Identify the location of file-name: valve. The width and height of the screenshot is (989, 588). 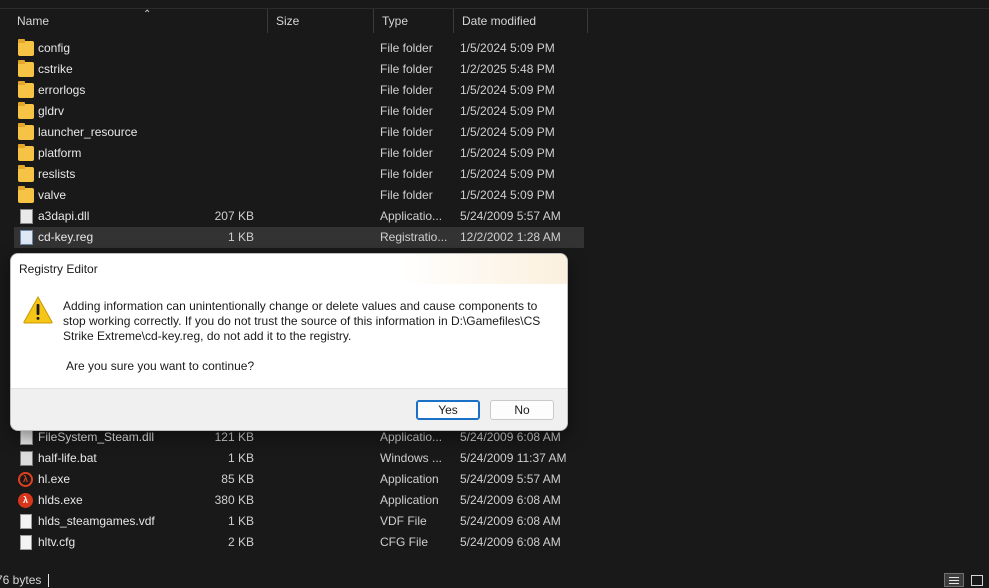
(52, 195).